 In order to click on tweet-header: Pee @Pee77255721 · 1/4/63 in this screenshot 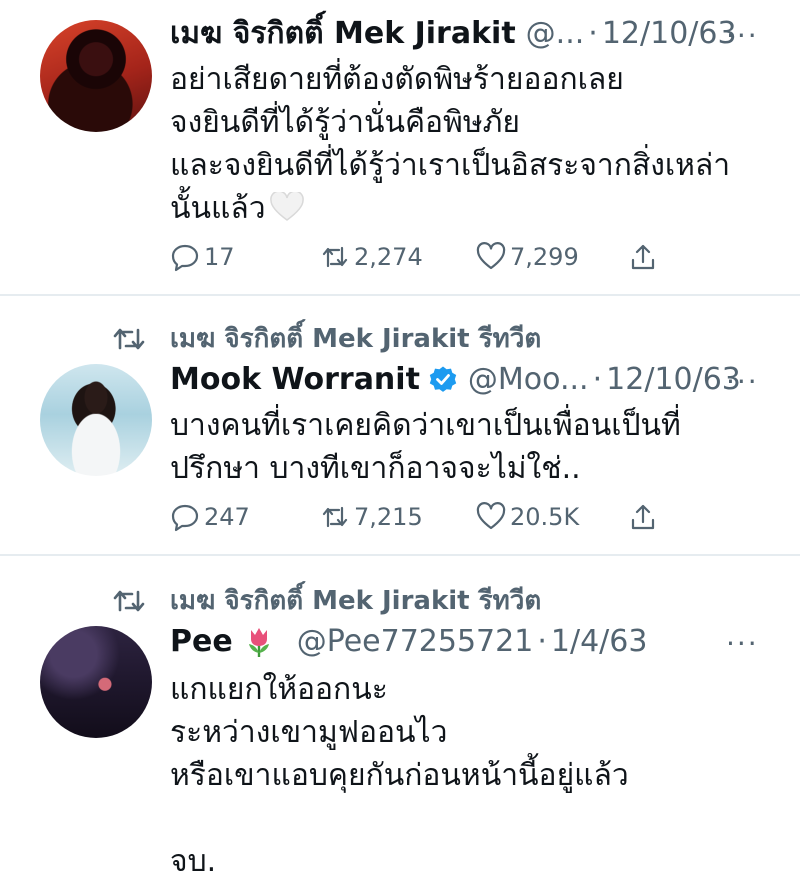, I will do `click(408, 642)`.